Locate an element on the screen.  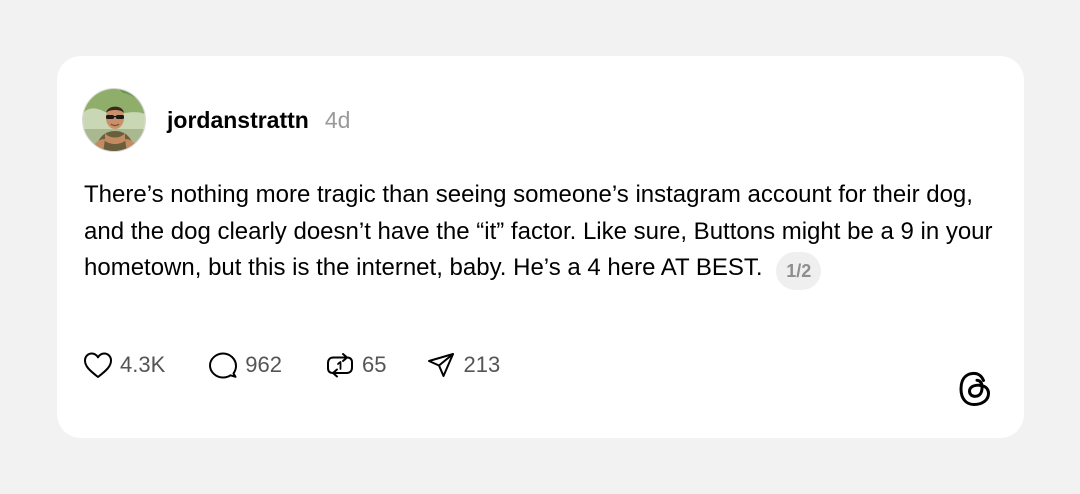
share-button: 213 is located at coordinates (463, 365).